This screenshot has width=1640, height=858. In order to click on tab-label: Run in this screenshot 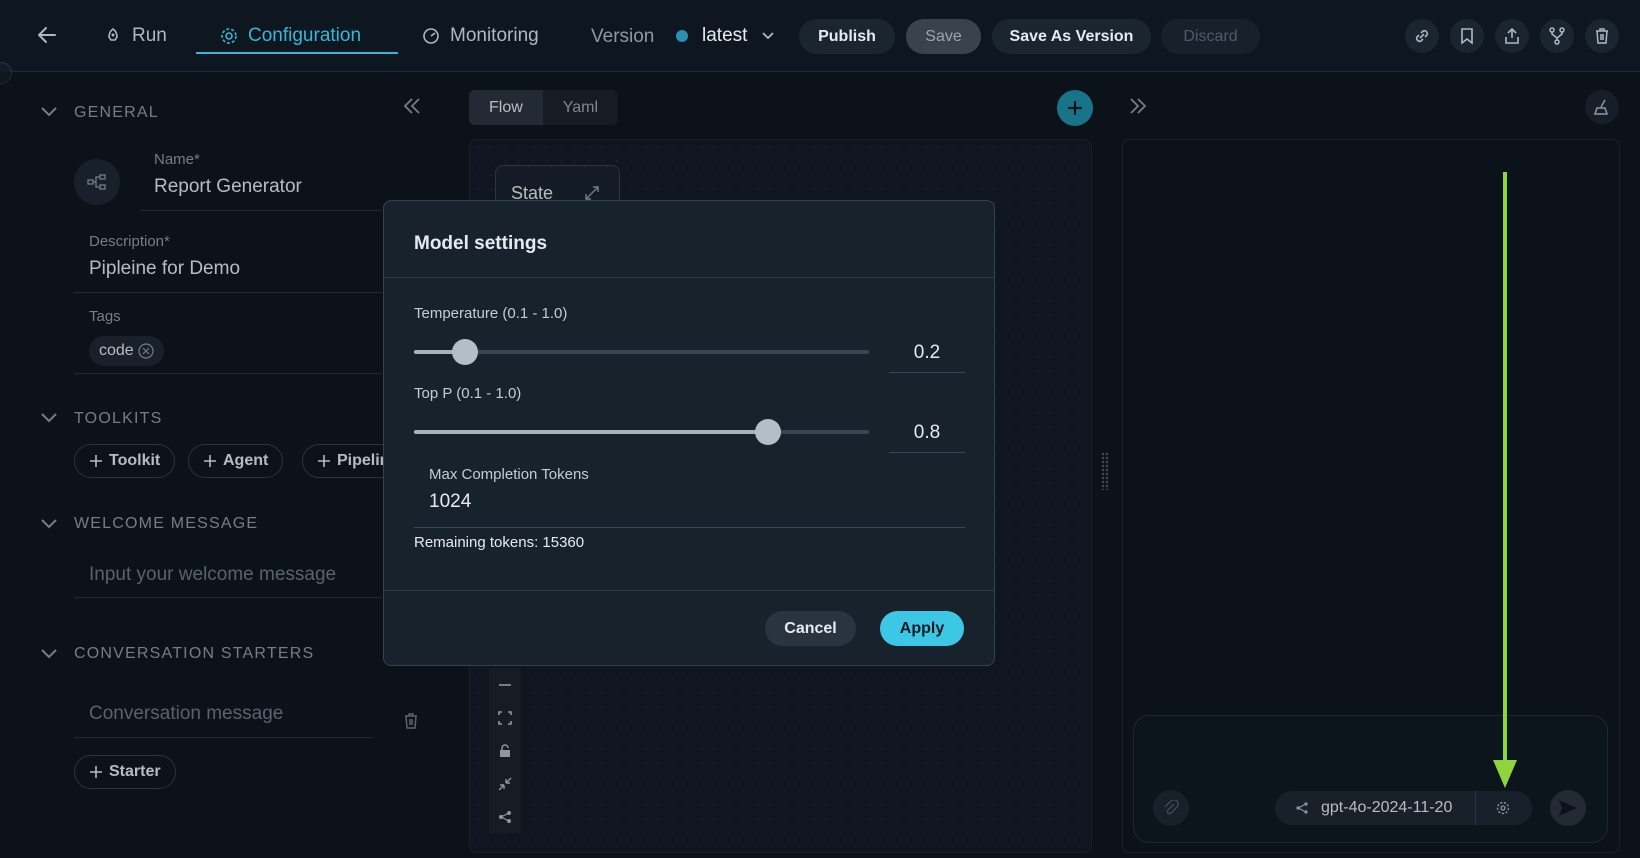, I will do `click(149, 35)`.